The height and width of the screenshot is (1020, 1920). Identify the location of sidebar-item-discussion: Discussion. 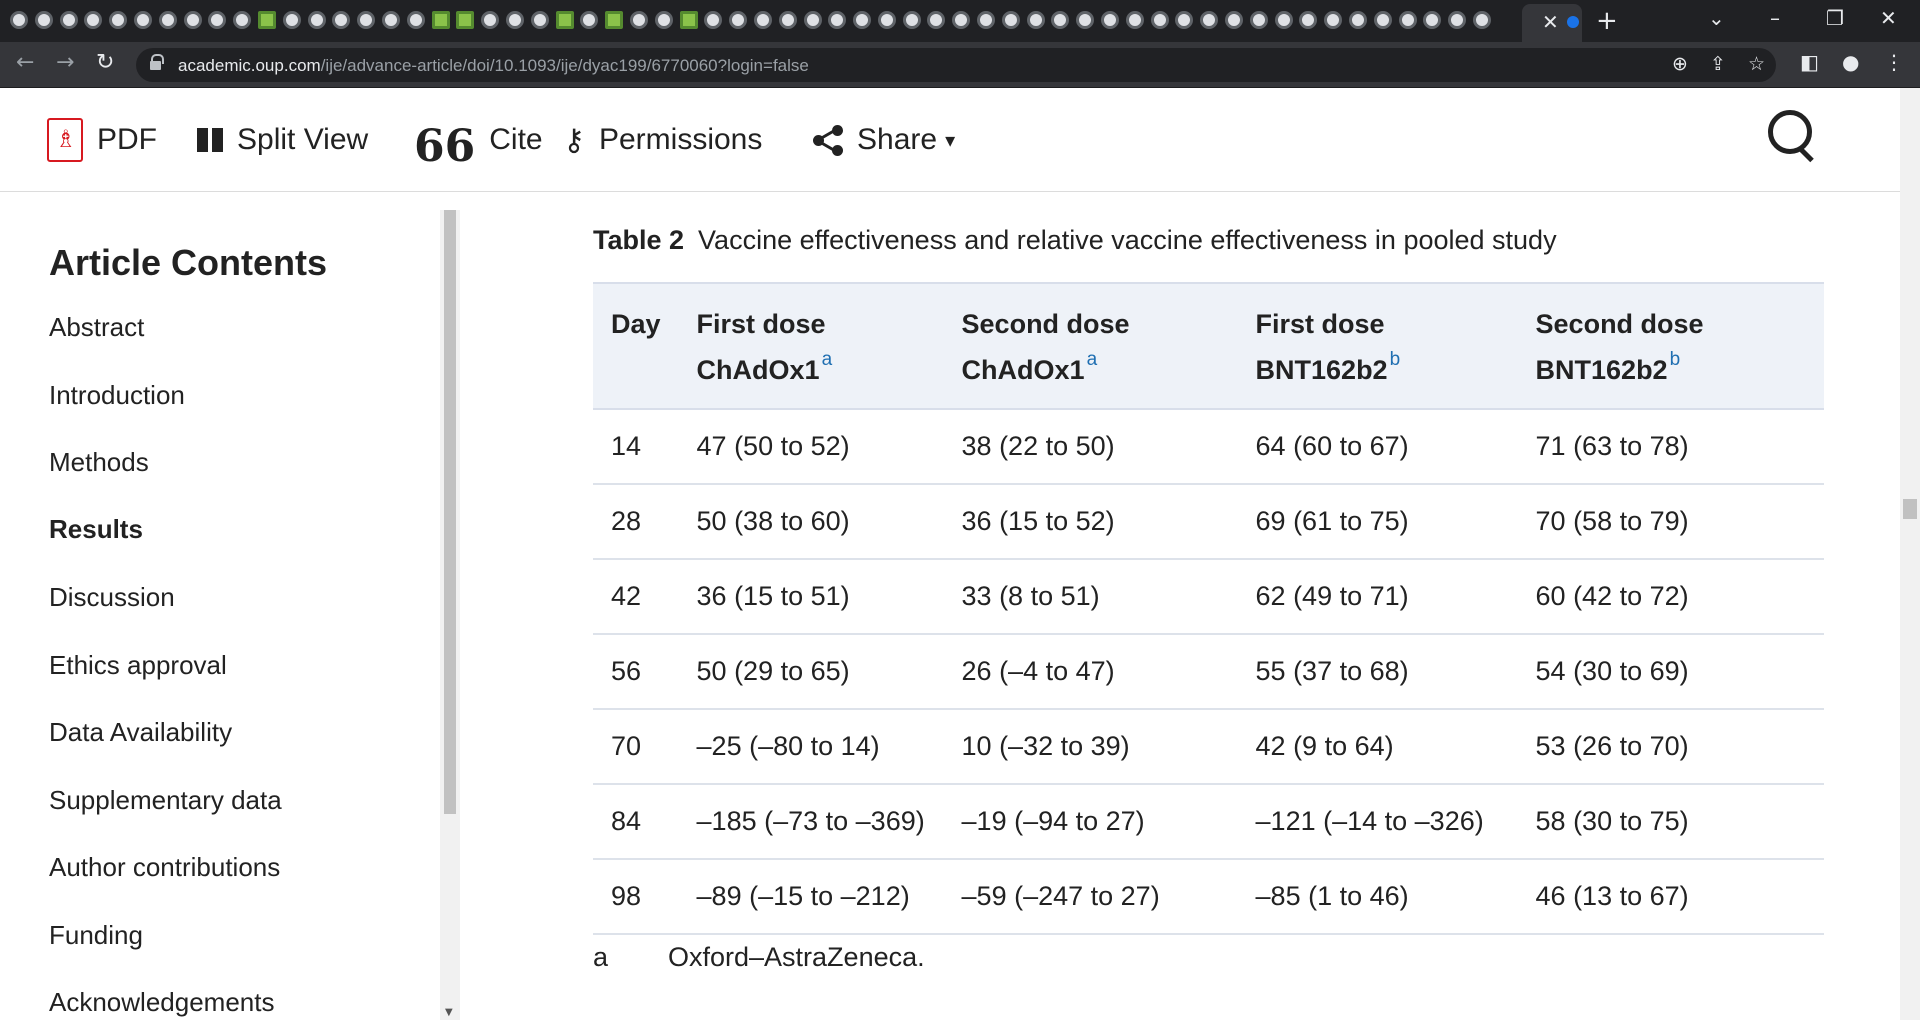
(112, 597).